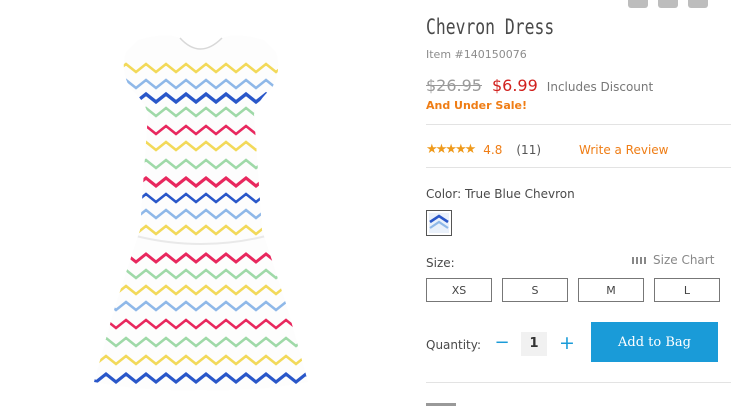 Image resolution: width=737 pixels, height=406 pixels. I want to click on product-title: Chevron Dress, so click(490, 27).